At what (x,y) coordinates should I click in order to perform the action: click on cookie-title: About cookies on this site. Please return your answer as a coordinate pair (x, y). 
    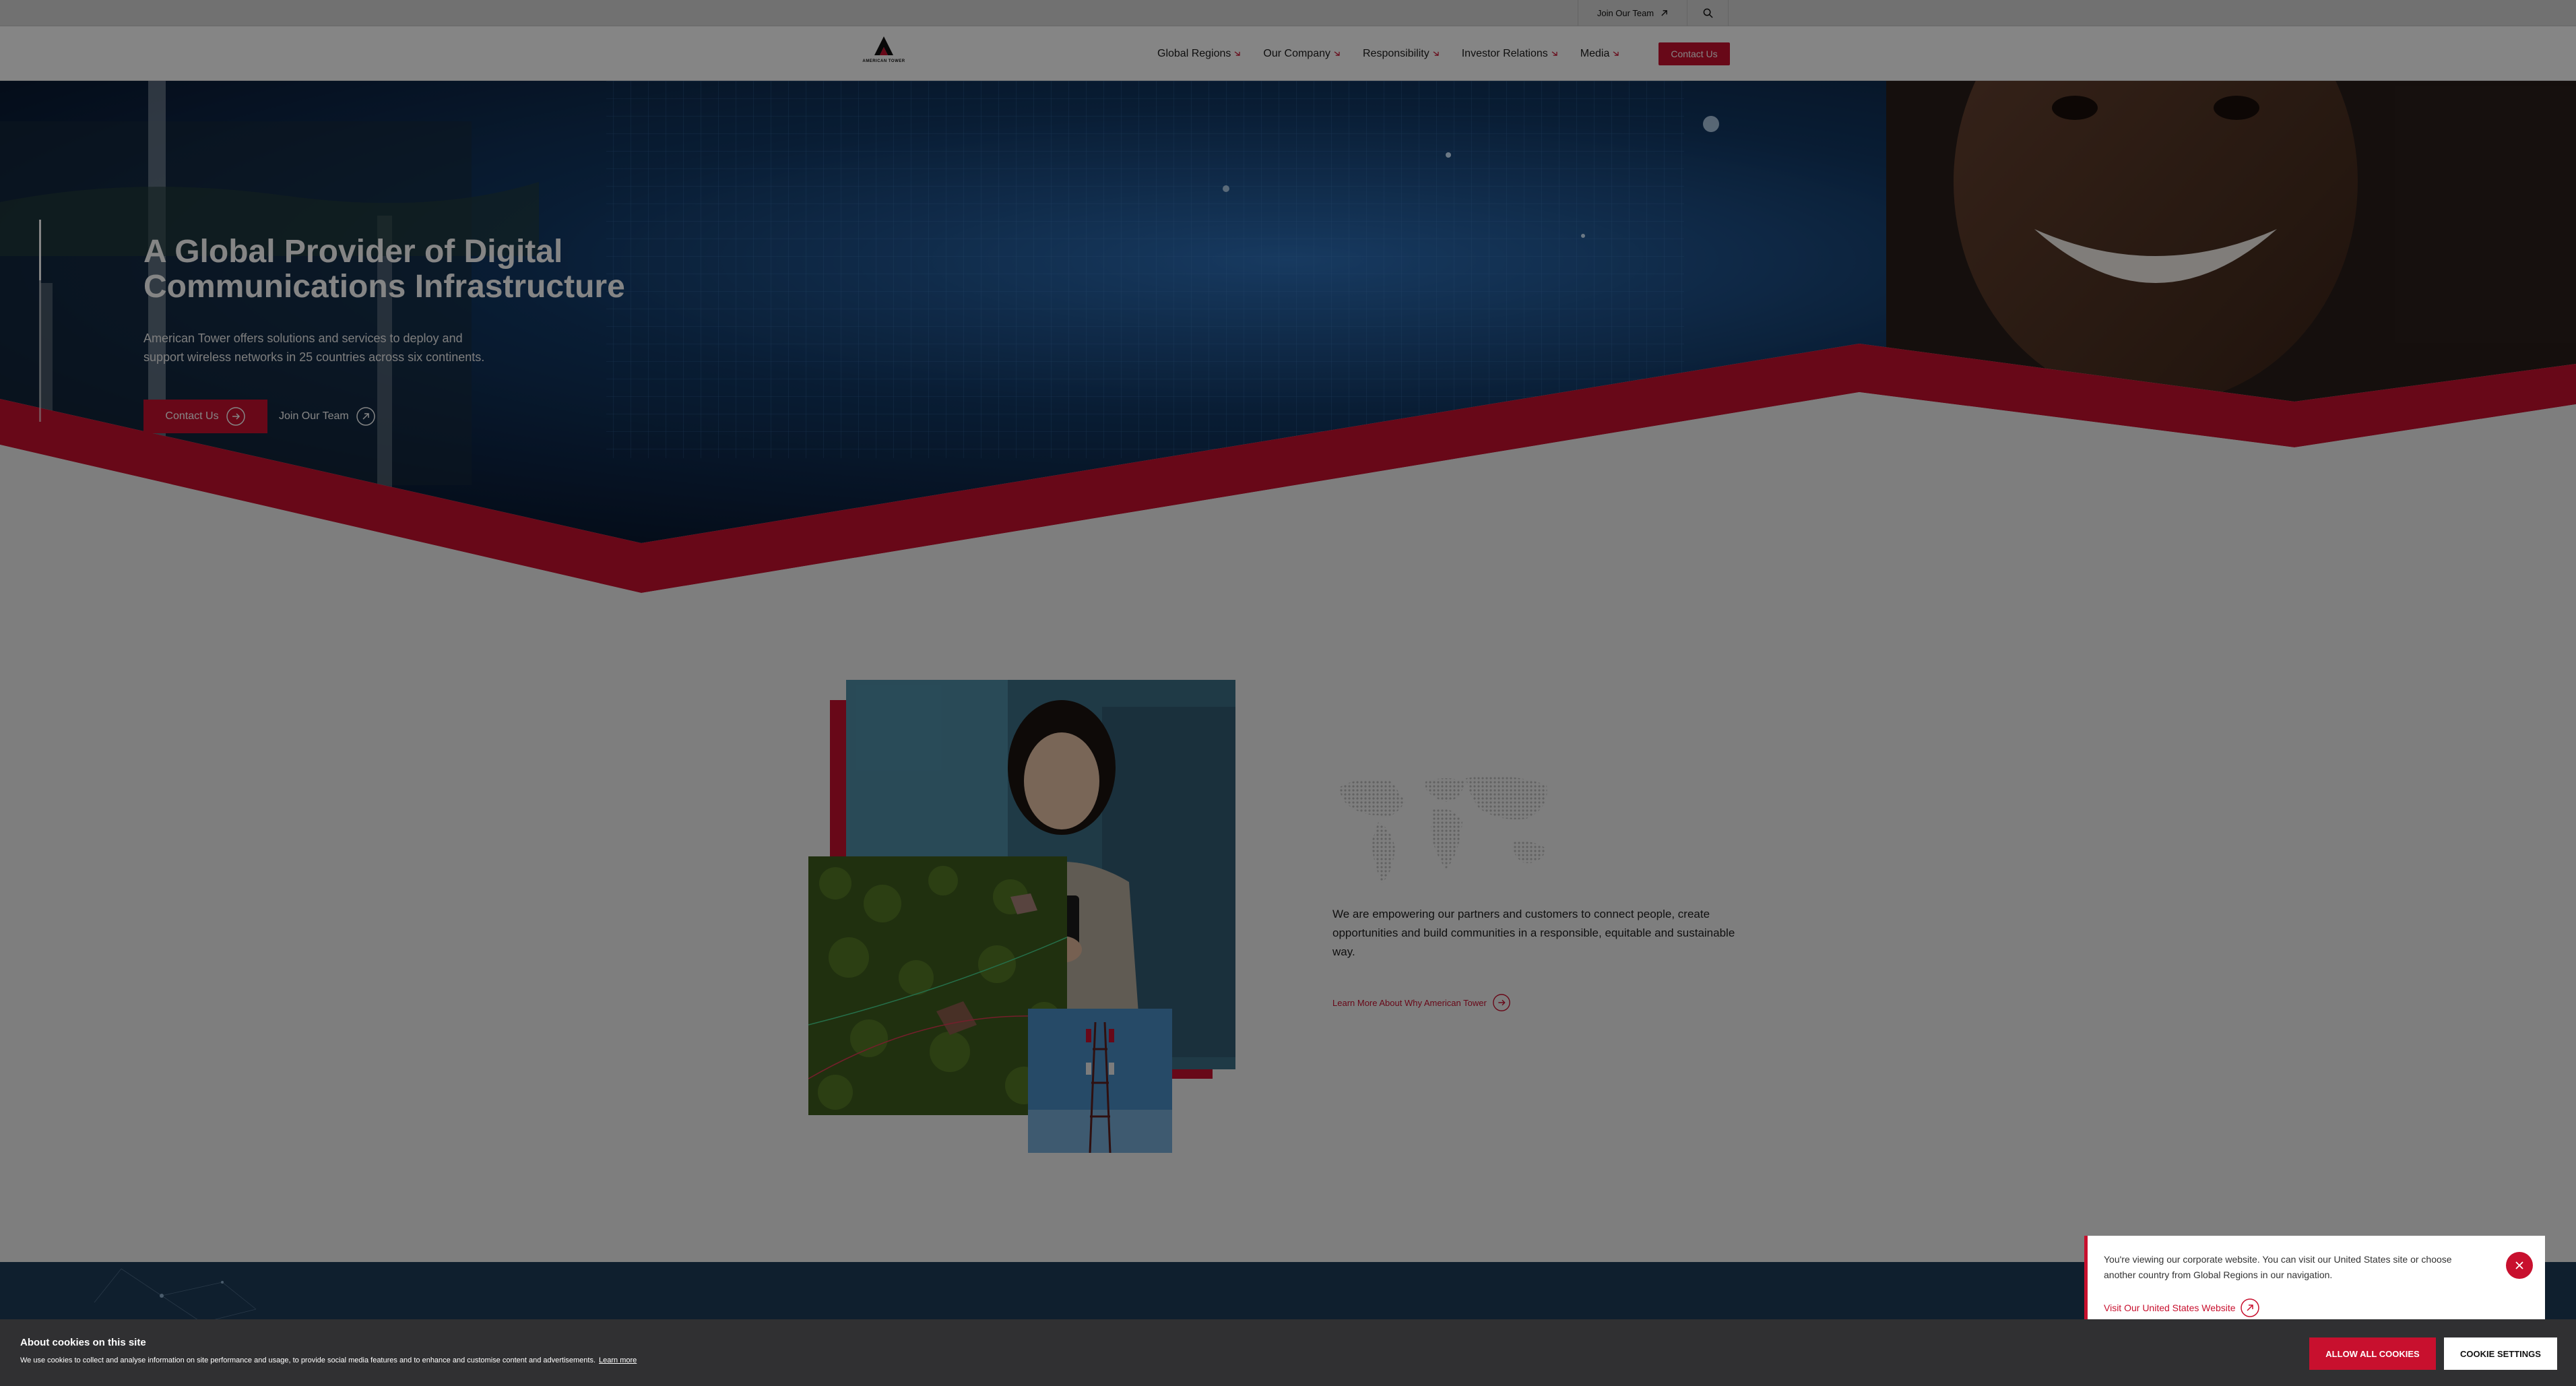
    Looking at the image, I should click on (83, 1343).